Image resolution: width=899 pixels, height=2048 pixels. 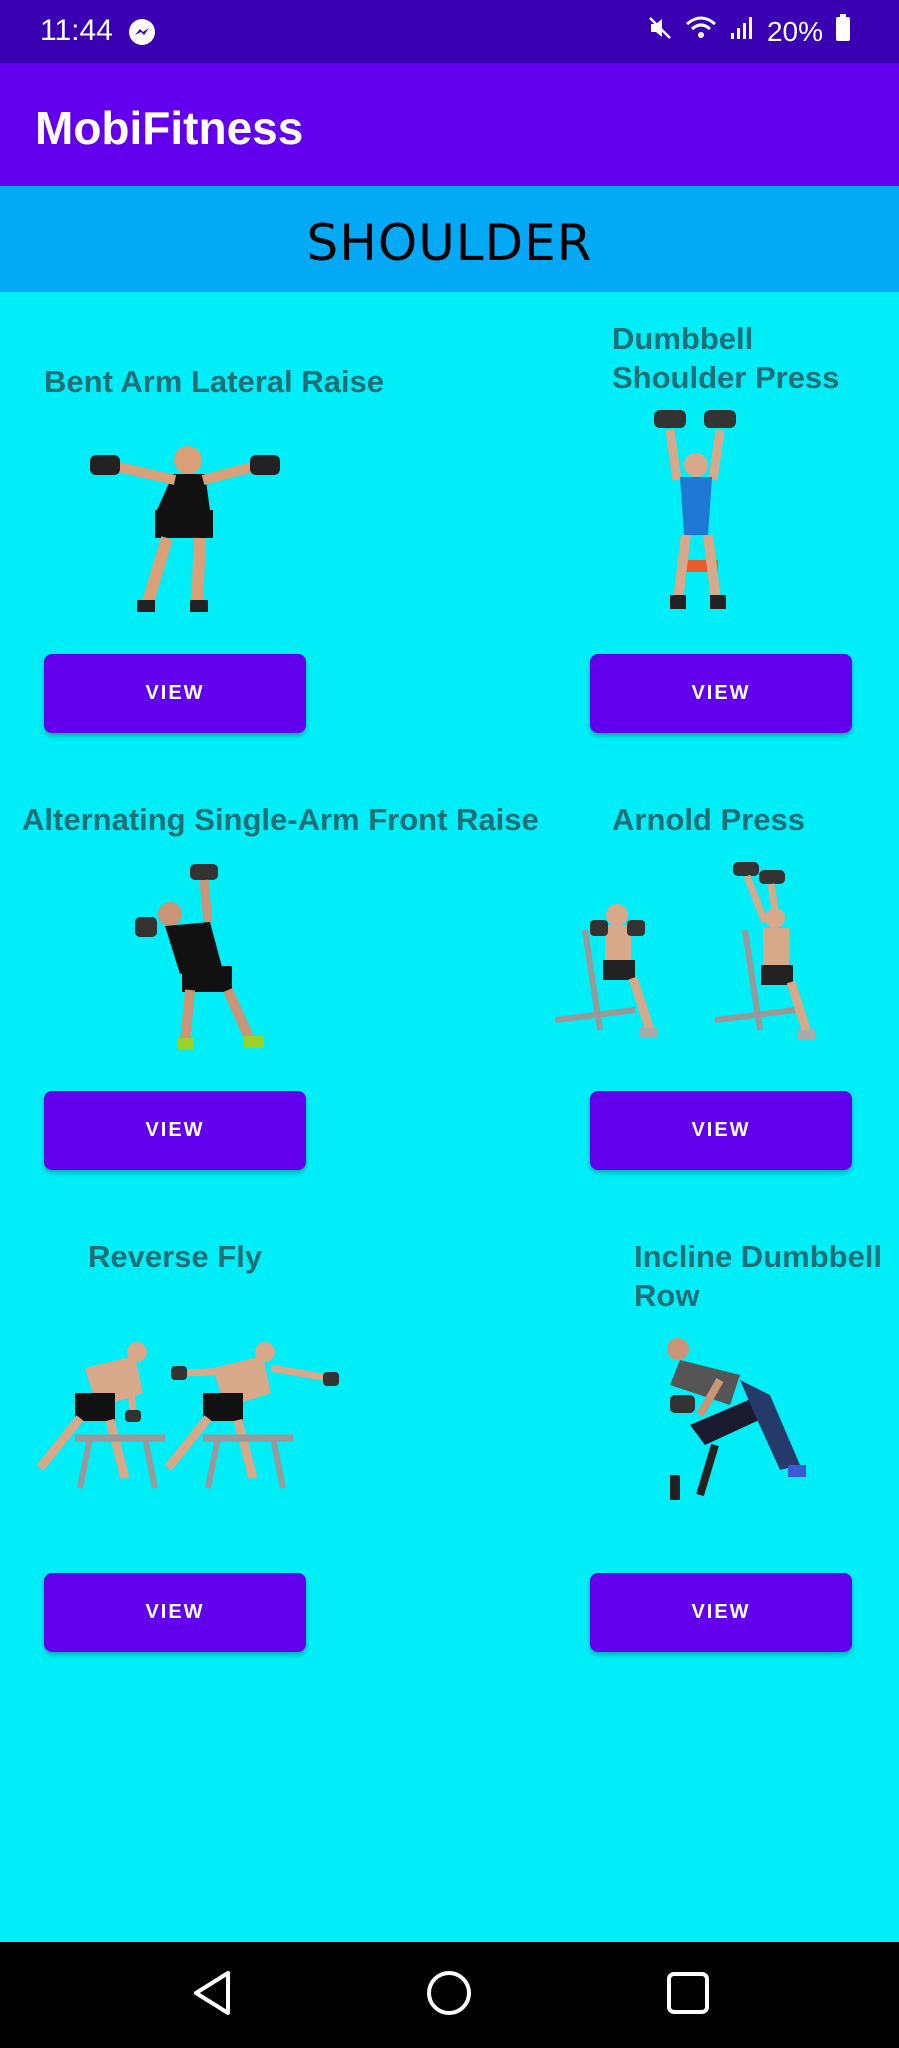 I want to click on messenger-icon, so click(x=142, y=34).